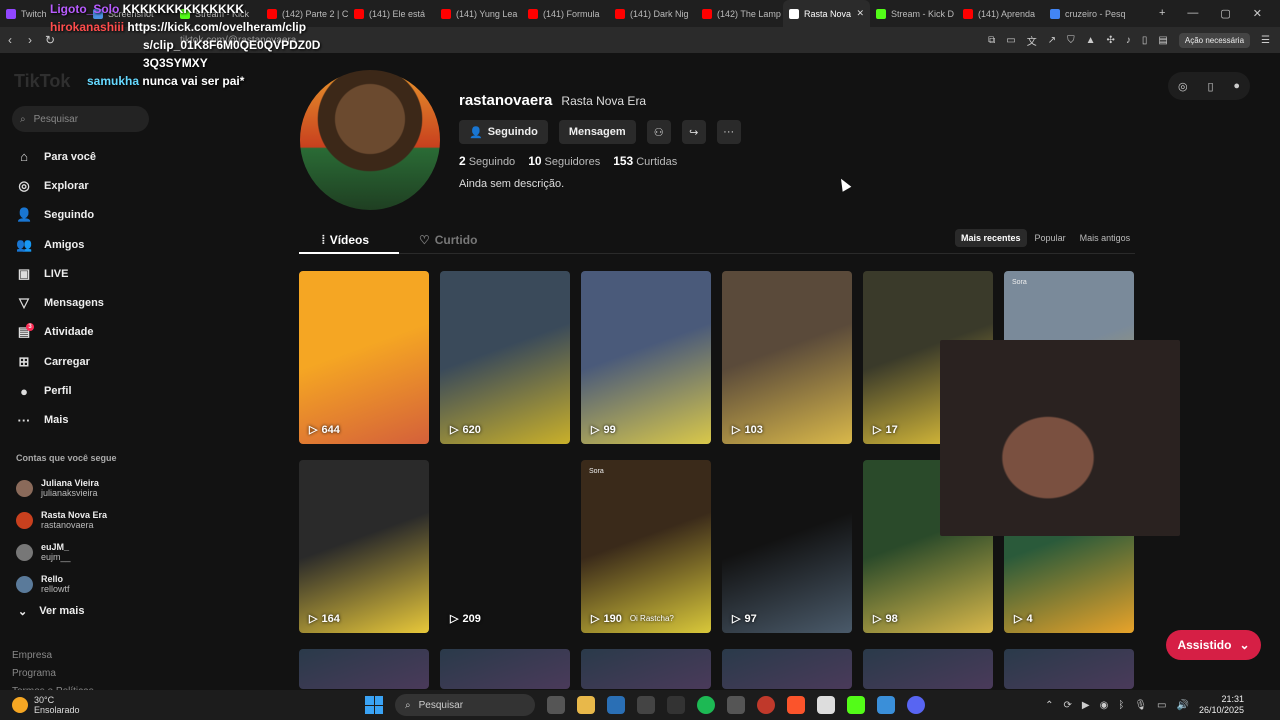  Describe the element at coordinates (1128, 40) in the screenshot. I see `music-icon: ♪` at that location.